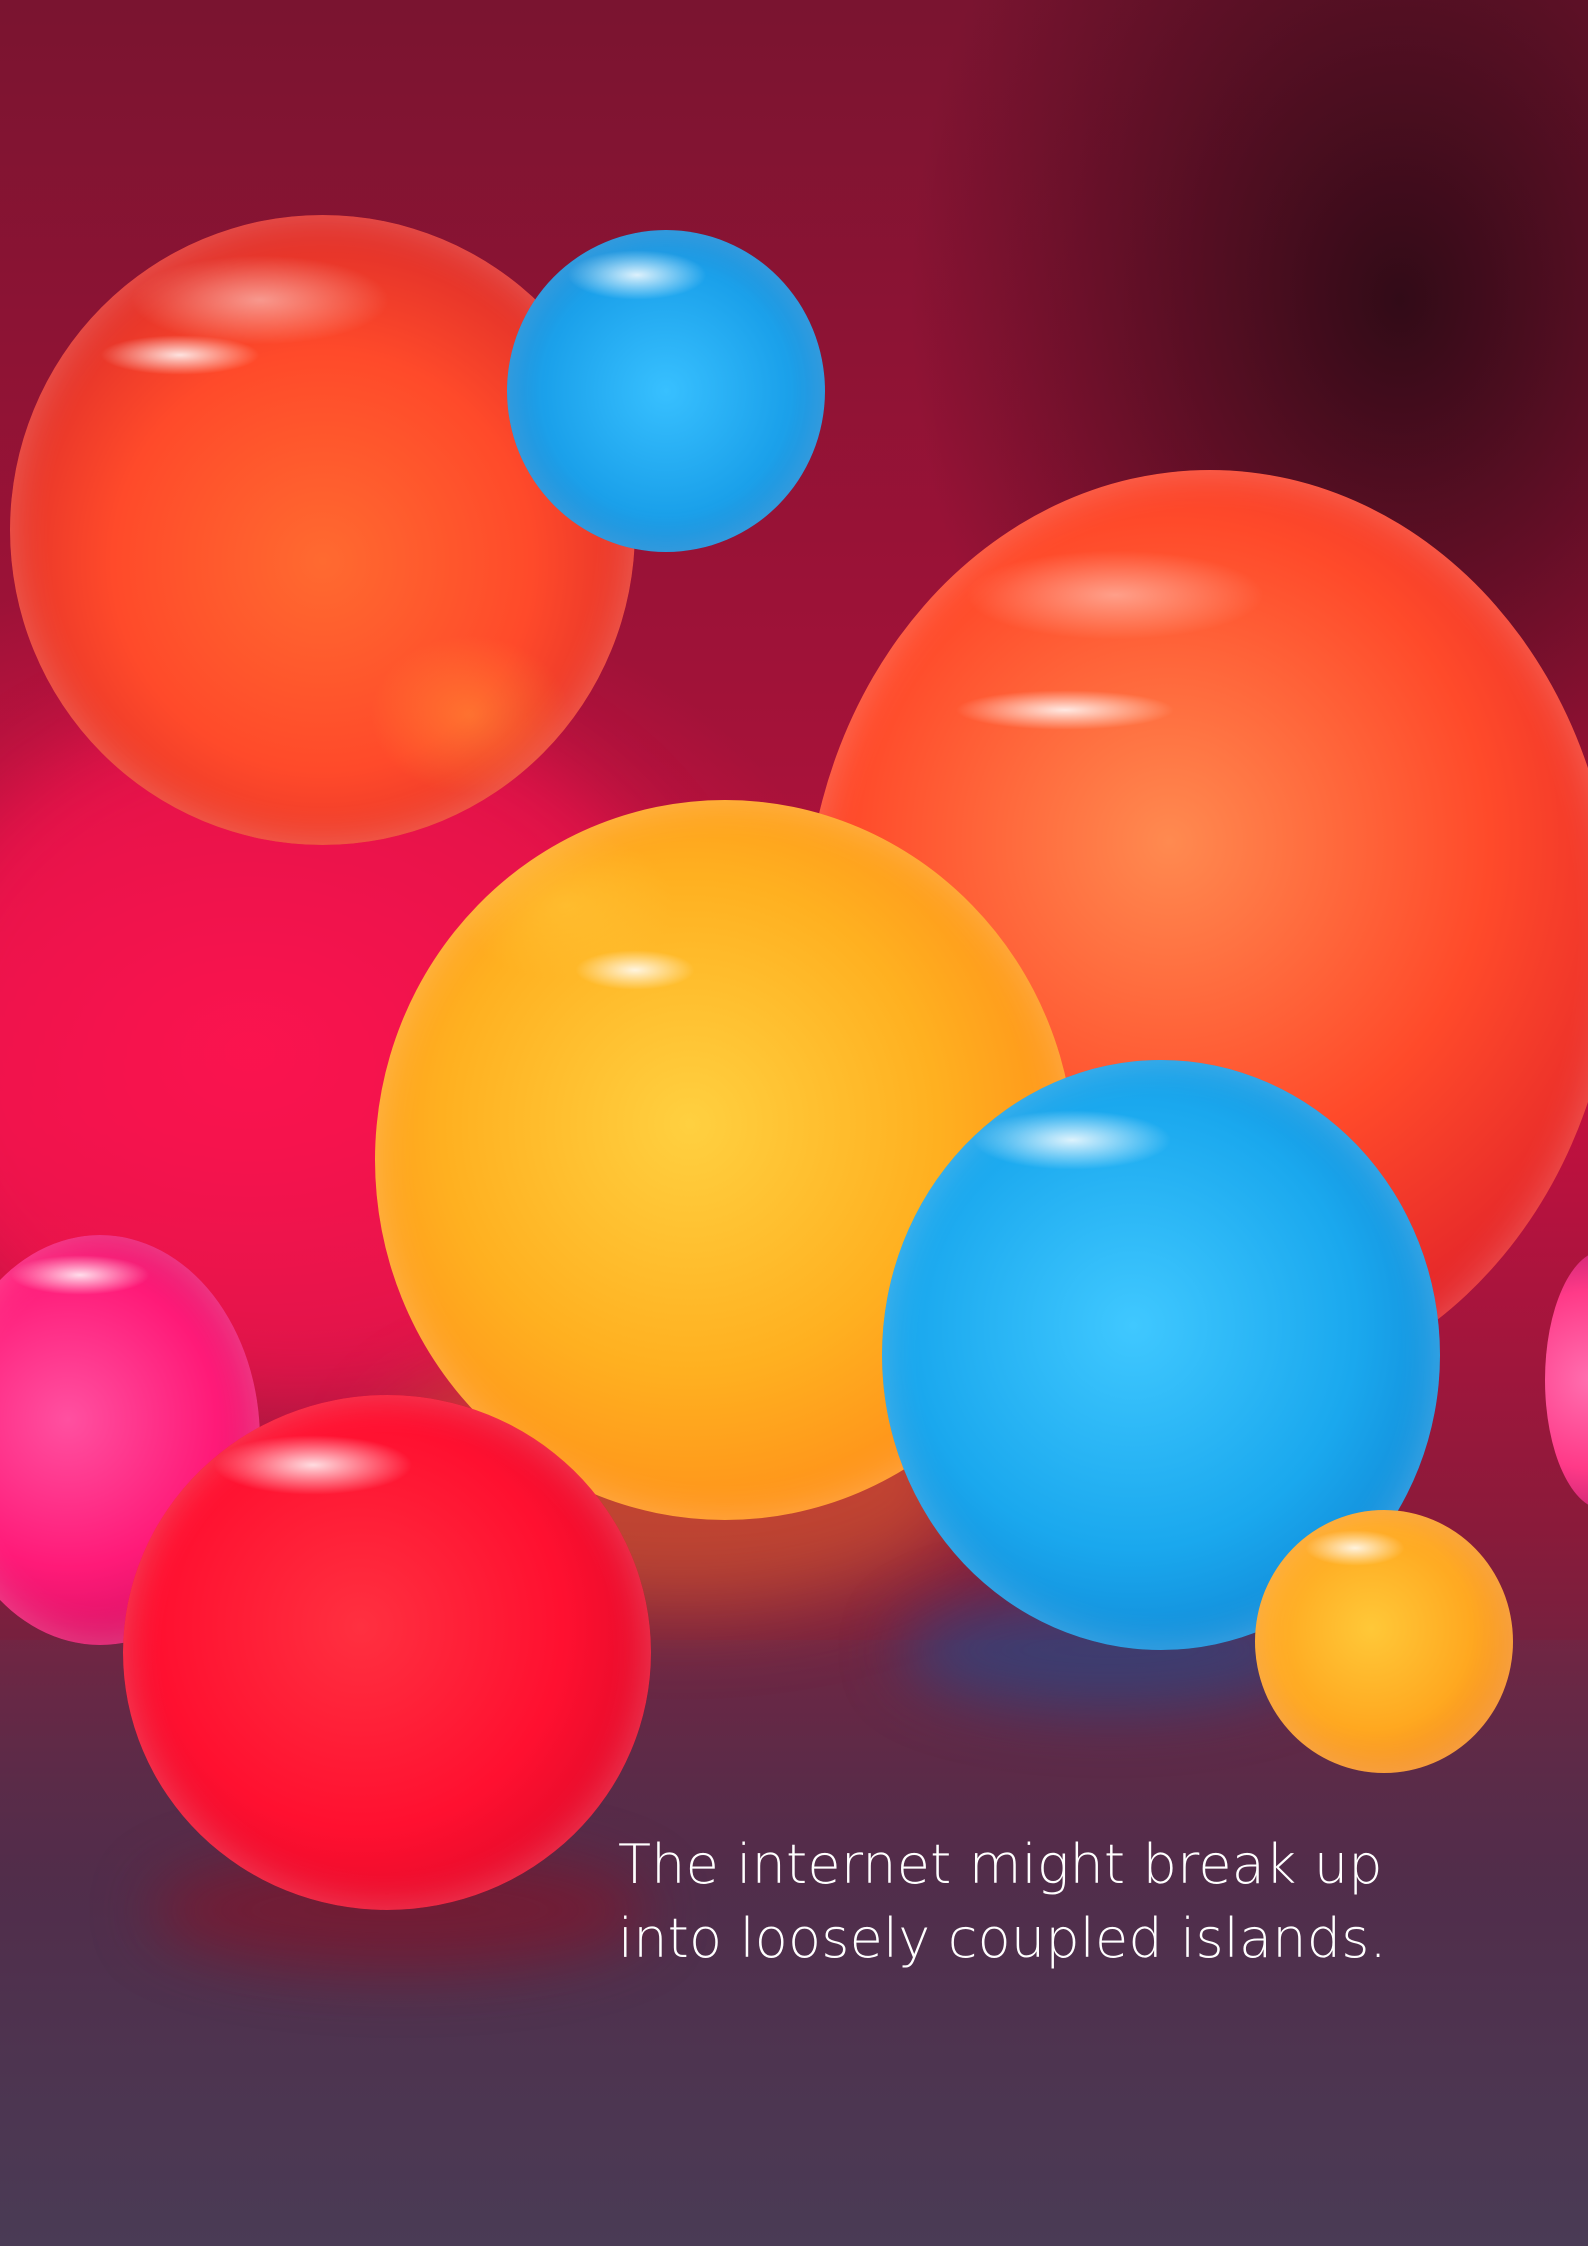 The image size is (1588, 2246). I want to click on red-sphere-front, so click(387, 1652).